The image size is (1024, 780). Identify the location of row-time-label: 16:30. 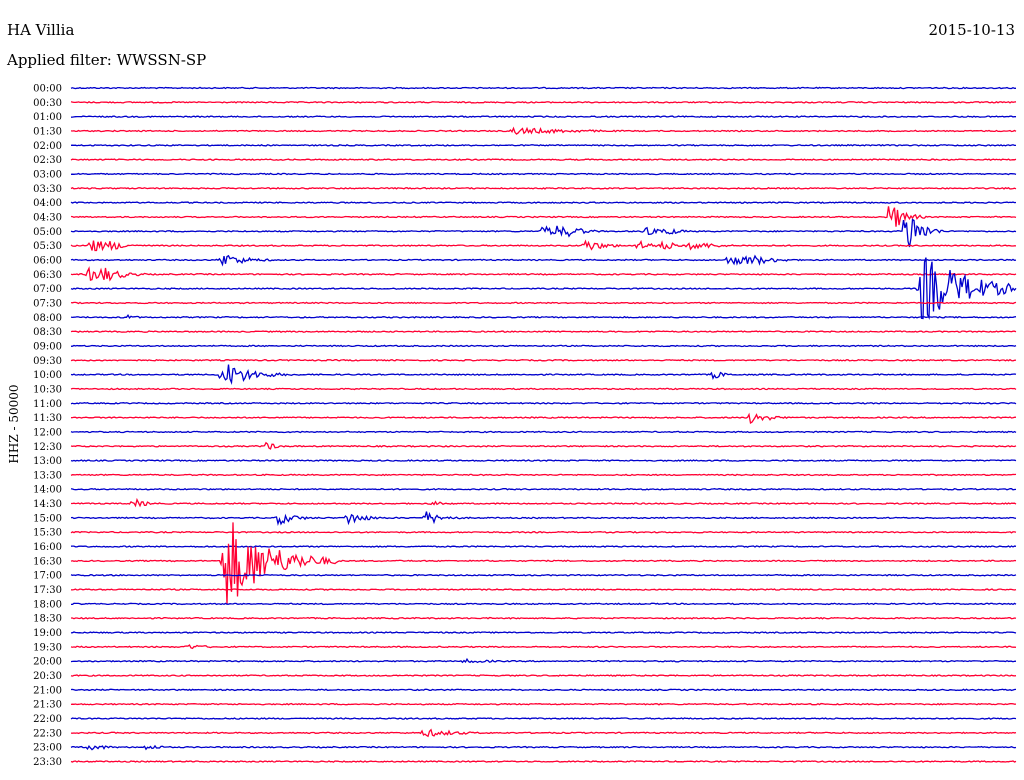
(47, 561).